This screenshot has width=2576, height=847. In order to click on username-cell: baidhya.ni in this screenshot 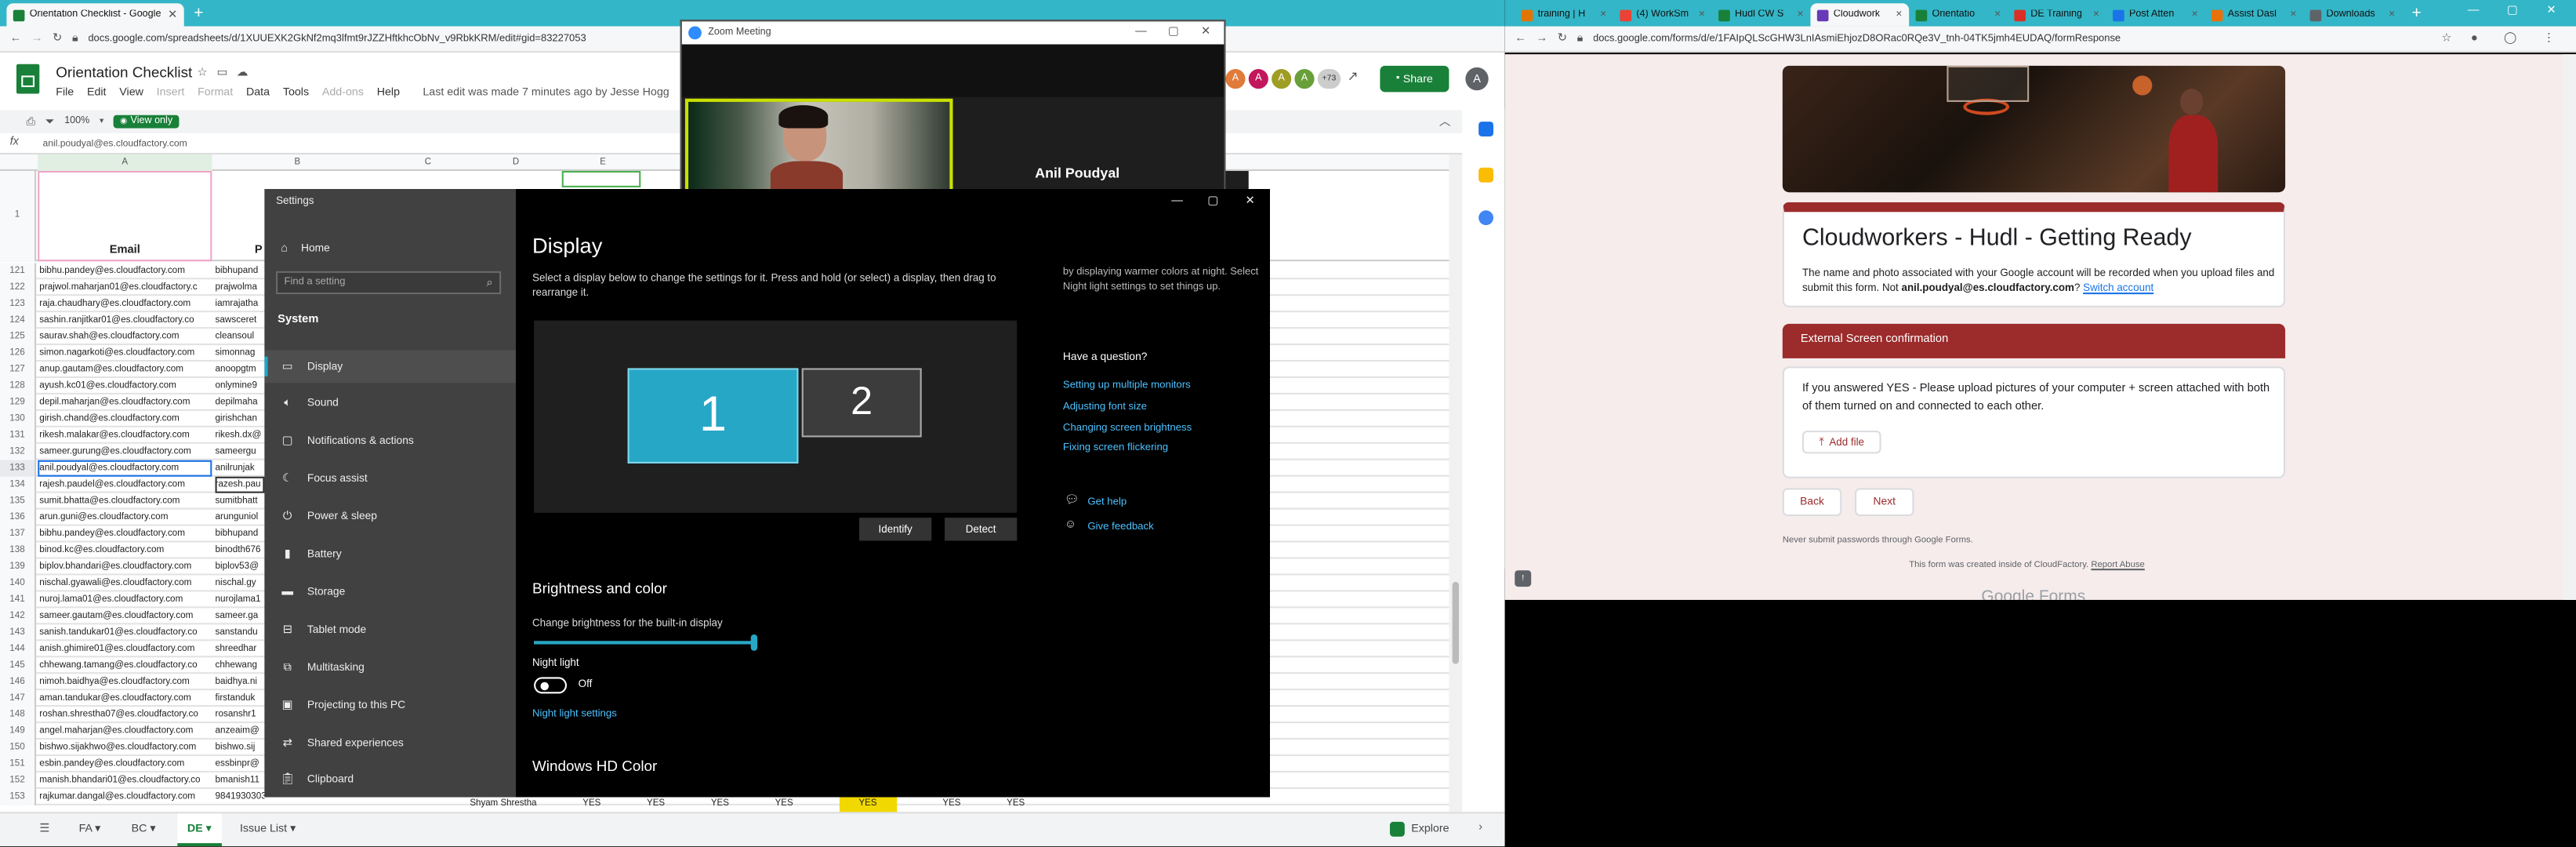, I will do `click(241, 682)`.